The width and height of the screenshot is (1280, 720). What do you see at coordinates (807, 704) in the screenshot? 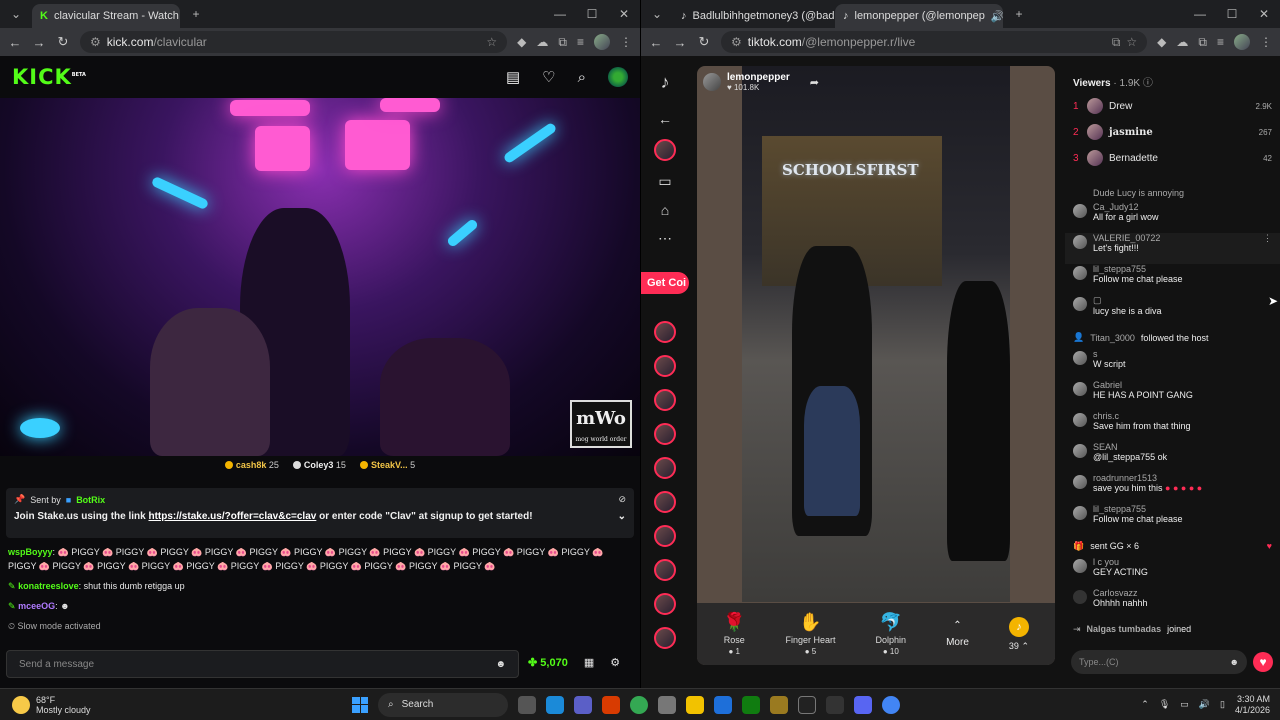
I see `epic-games-icon` at bounding box center [807, 704].